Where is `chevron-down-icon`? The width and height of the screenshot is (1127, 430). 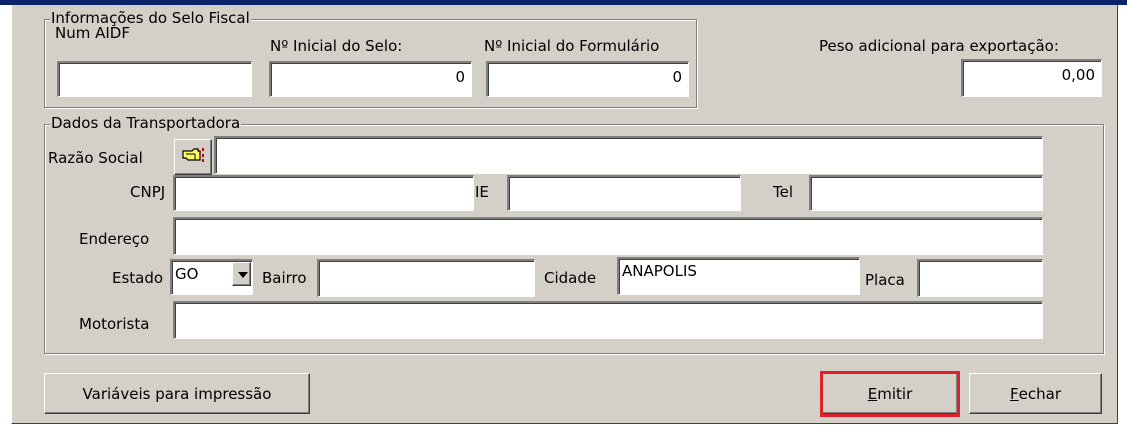 chevron-down-icon is located at coordinates (243, 275).